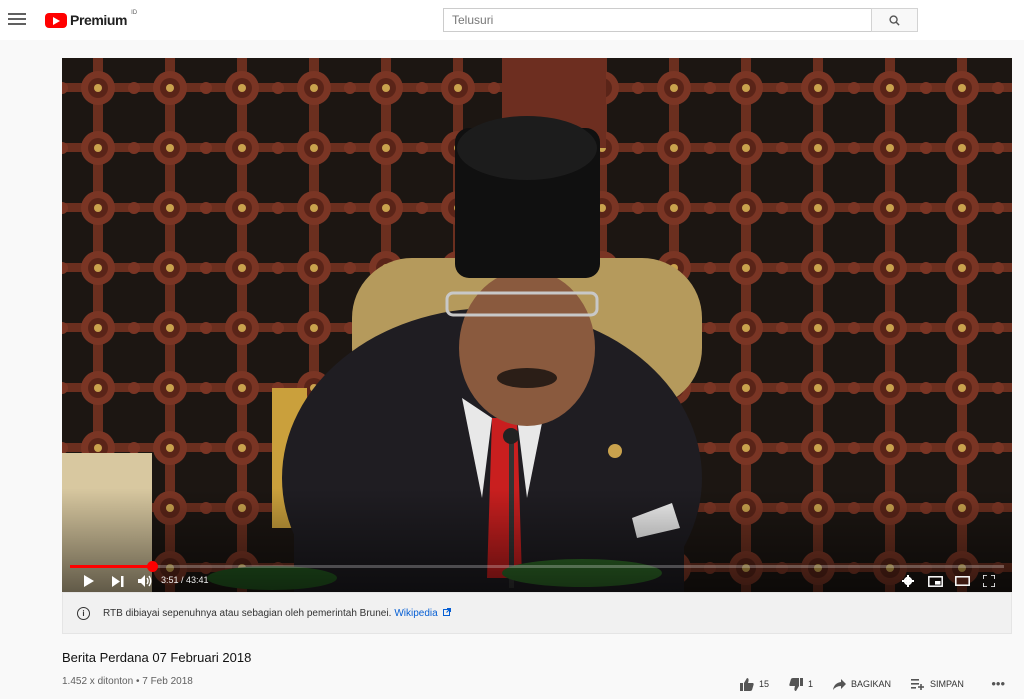  Describe the element at coordinates (111, 566) in the screenshot. I see `progress-played` at that location.